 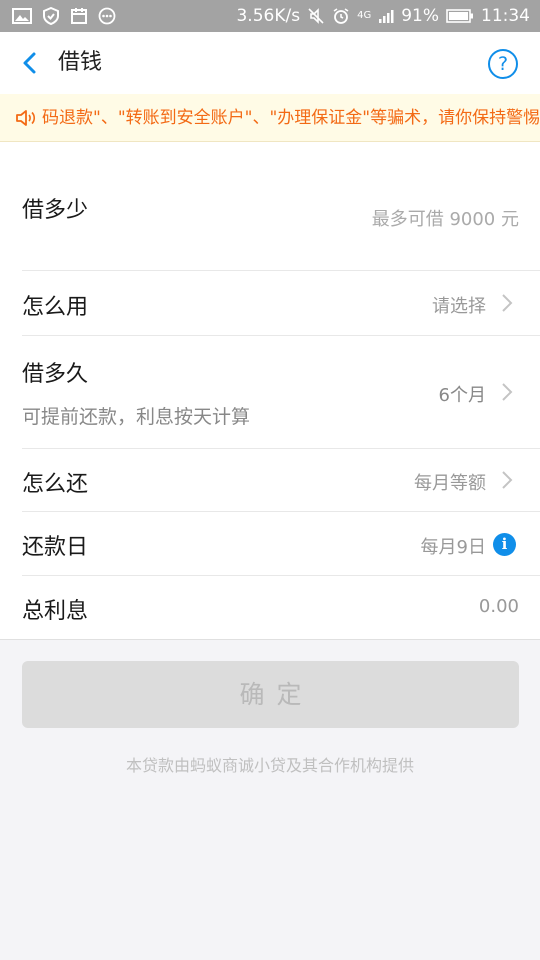 What do you see at coordinates (55, 547) in the screenshot?
I see `repay-day-label: 还款日` at bounding box center [55, 547].